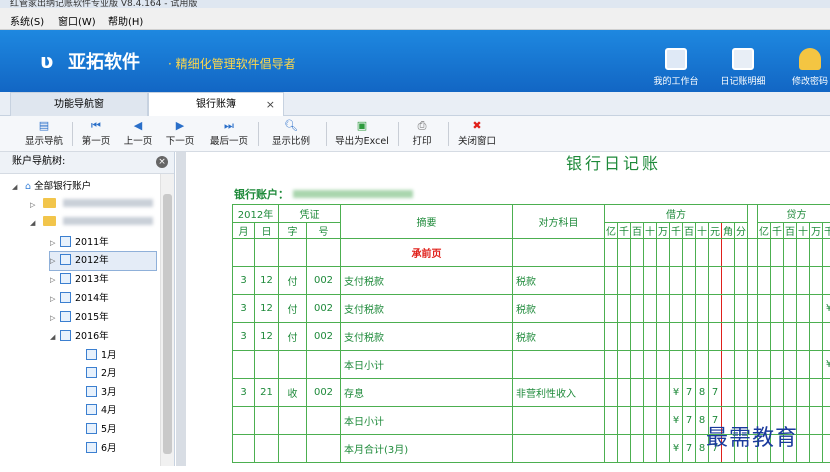 This screenshot has width=830, height=472. What do you see at coordinates (101, 356) in the screenshot?
I see `tree-month-1: 1月` at bounding box center [101, 356].